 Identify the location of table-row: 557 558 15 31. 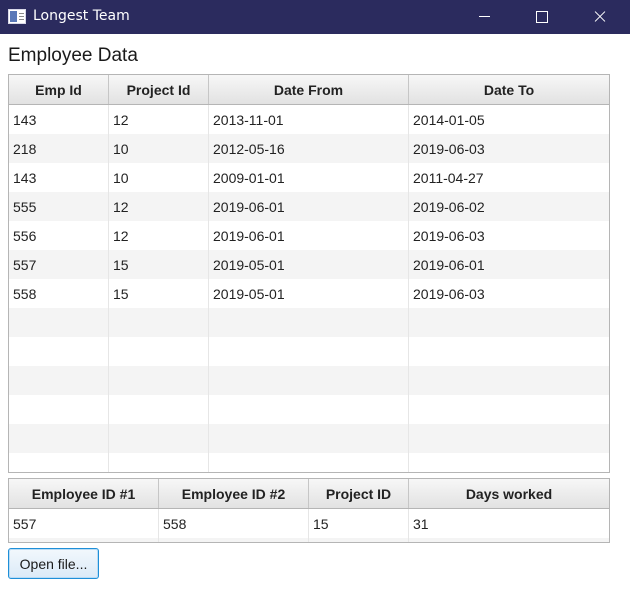
(309, 523).